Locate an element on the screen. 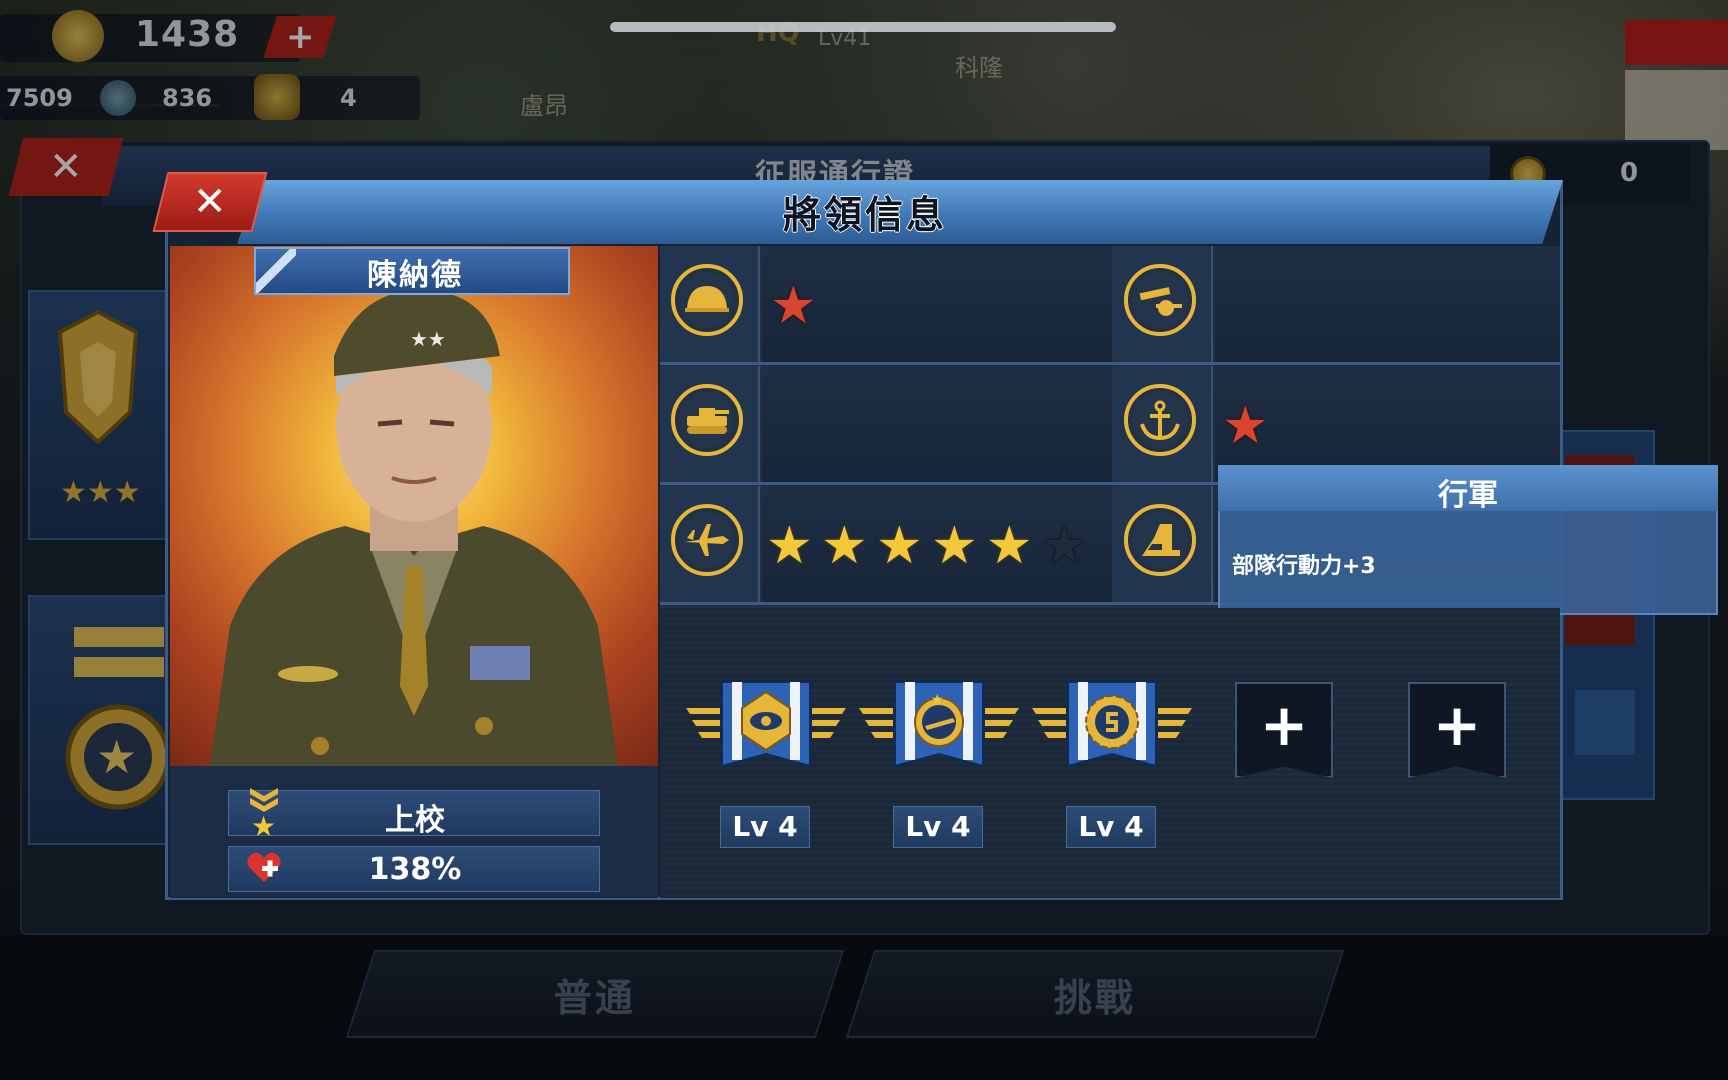 This screenshot has height=1080, width=1728. general-rank: 上校 is located at coordinates (415, 820).